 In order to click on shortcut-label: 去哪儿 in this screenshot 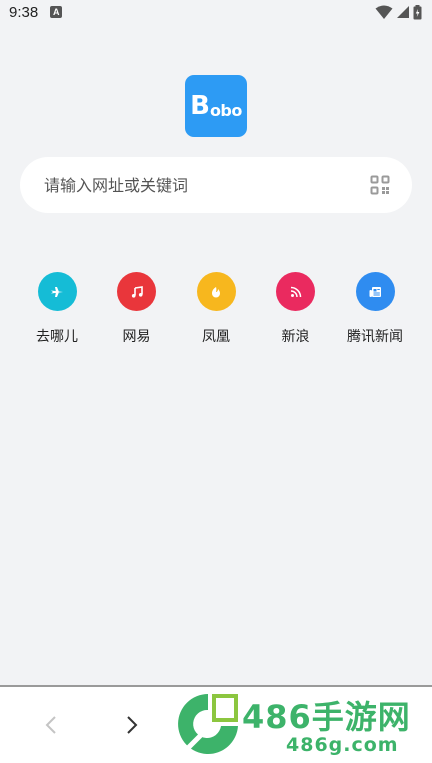, I will do `click(57, 337)`.